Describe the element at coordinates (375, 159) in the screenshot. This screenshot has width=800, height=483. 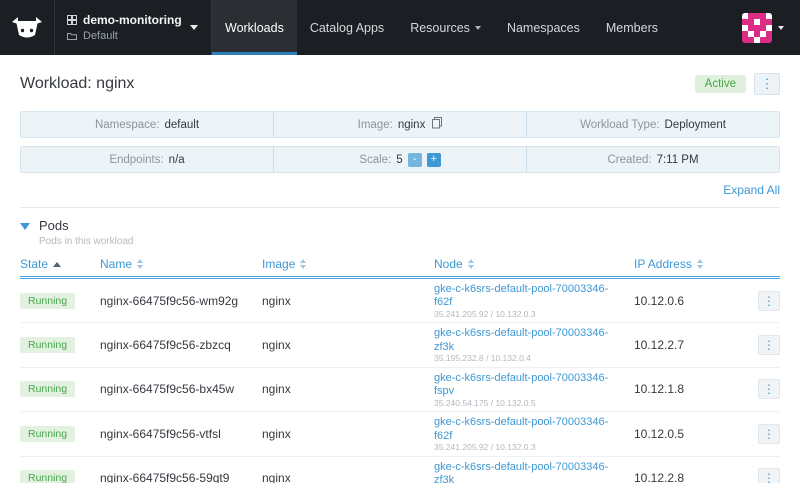
I see `scale-label: Scale:` at that location.